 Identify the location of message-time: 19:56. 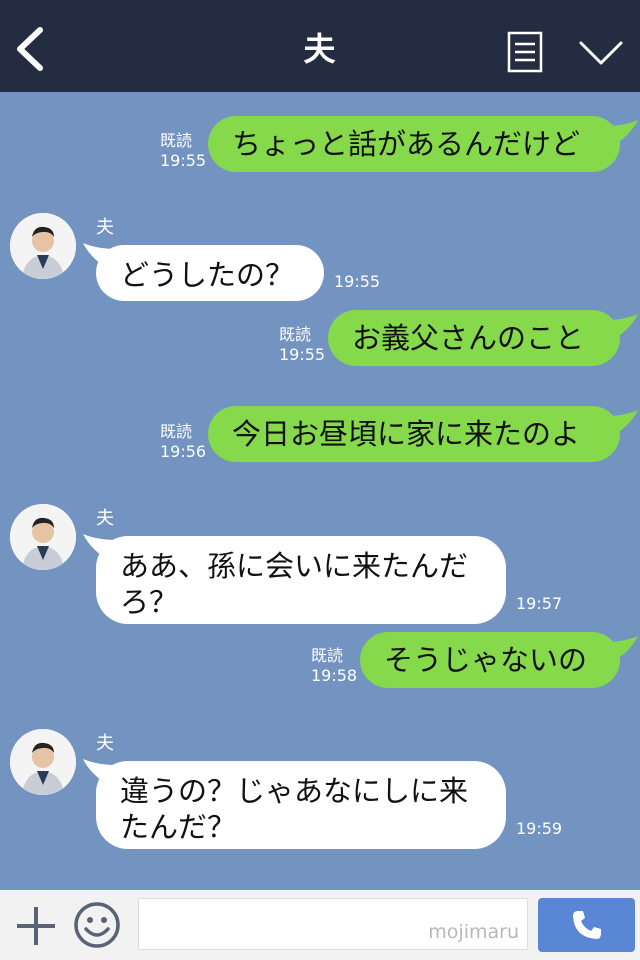
(183, 451).